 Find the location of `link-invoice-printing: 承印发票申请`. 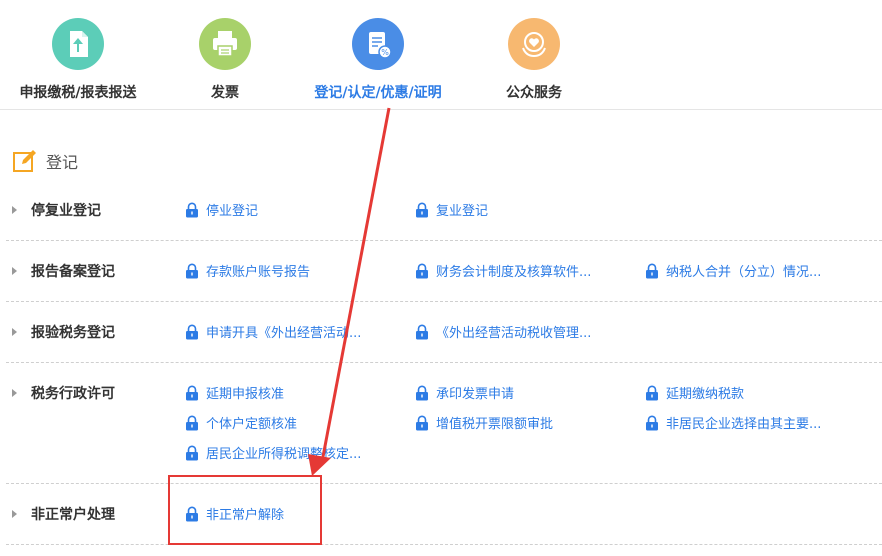

link-invoice-printing: 承印发票申请 is located at coordinates (464, 392).